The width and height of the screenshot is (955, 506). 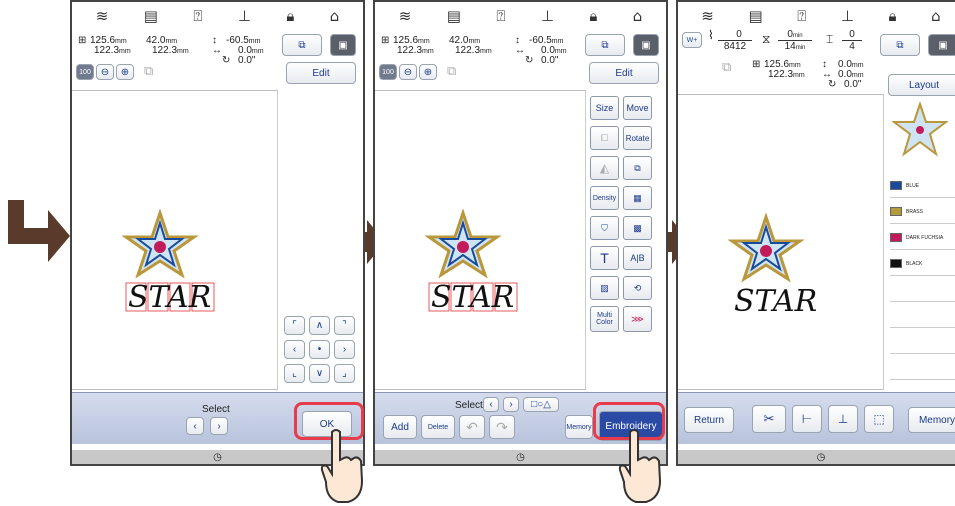 I want to click on return-button: Return, so click(x=709, y=420).